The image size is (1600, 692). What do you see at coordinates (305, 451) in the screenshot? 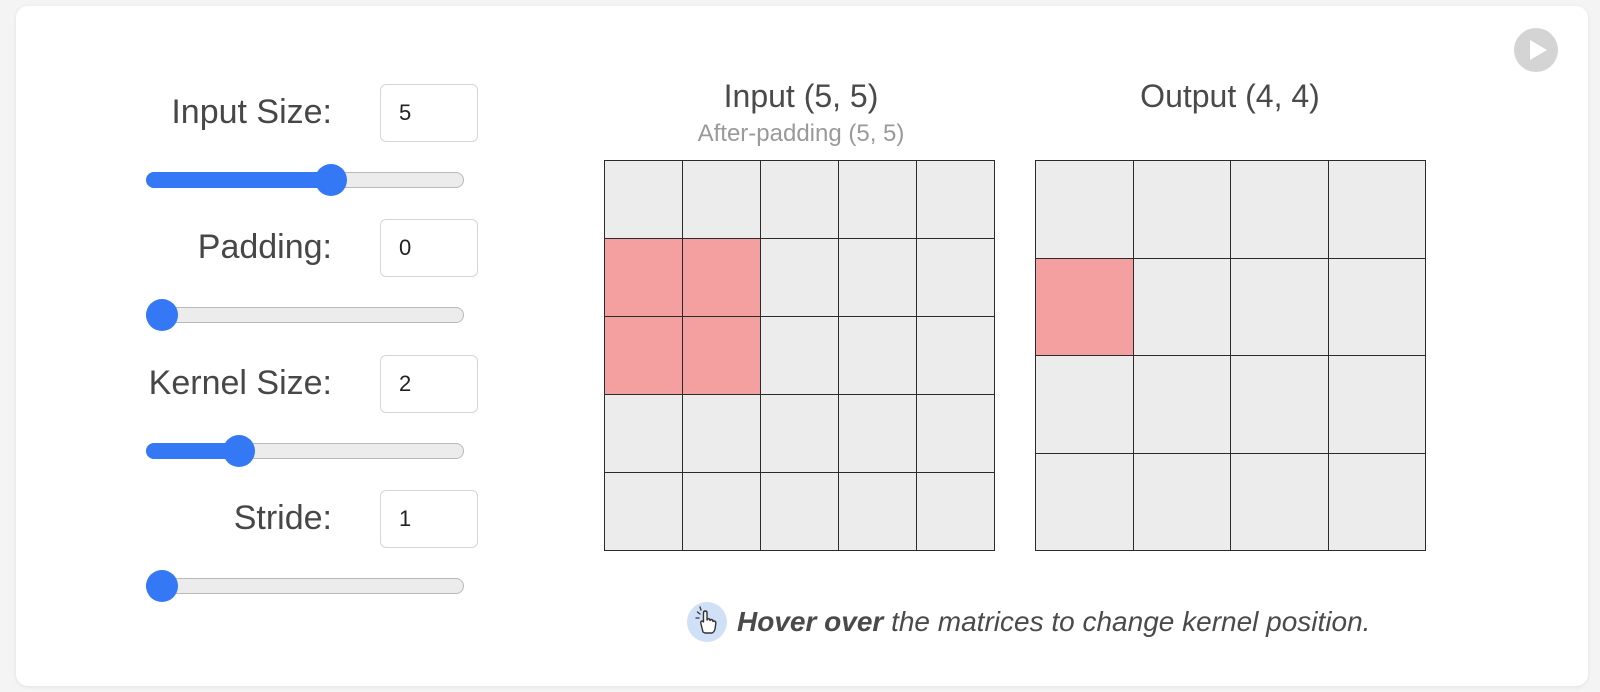
I see `kernel-size-slider` at bounding box center [305, 451].